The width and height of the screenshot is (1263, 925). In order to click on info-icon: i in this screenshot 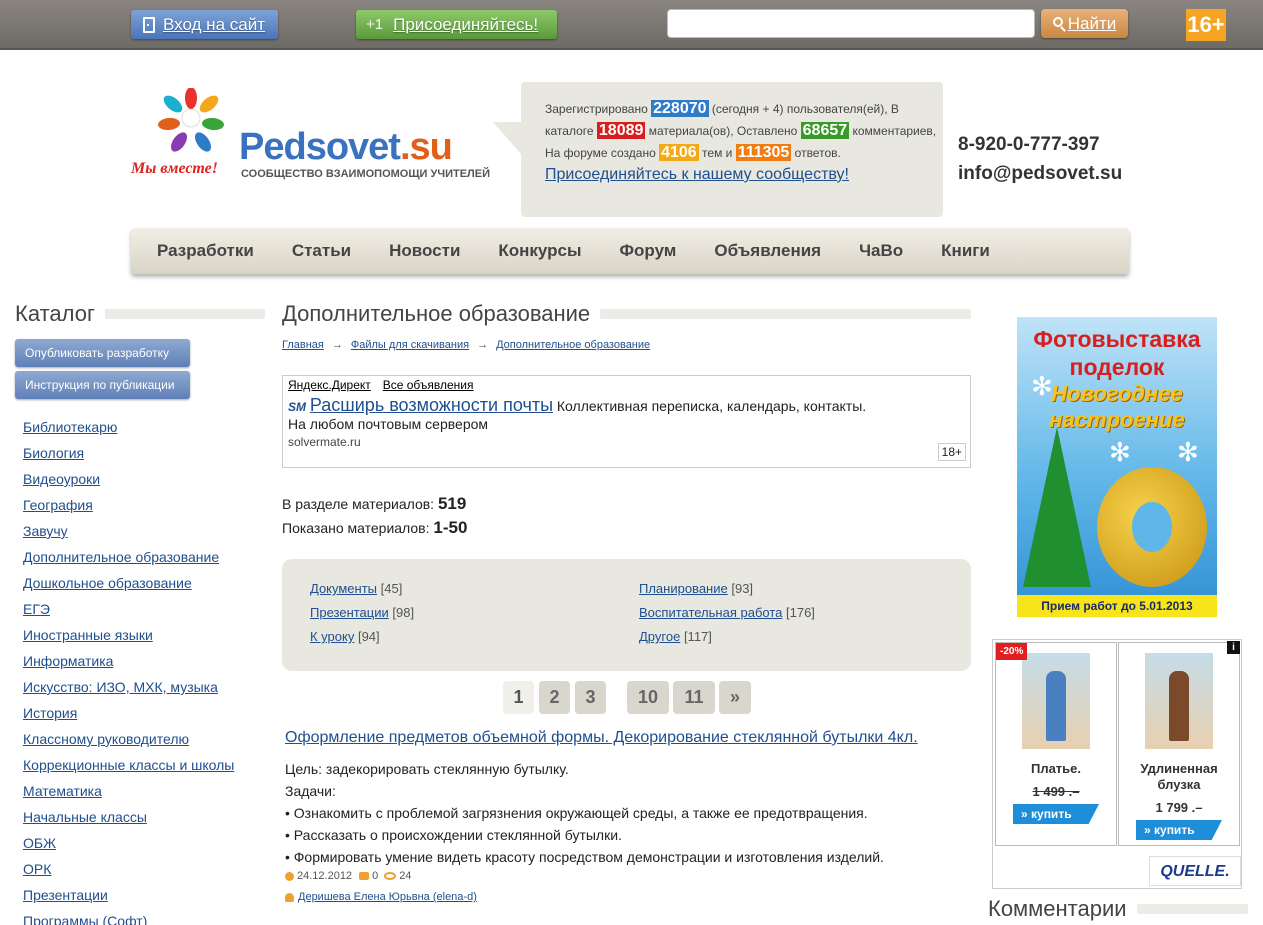, I will do `click(1233, 647)`.